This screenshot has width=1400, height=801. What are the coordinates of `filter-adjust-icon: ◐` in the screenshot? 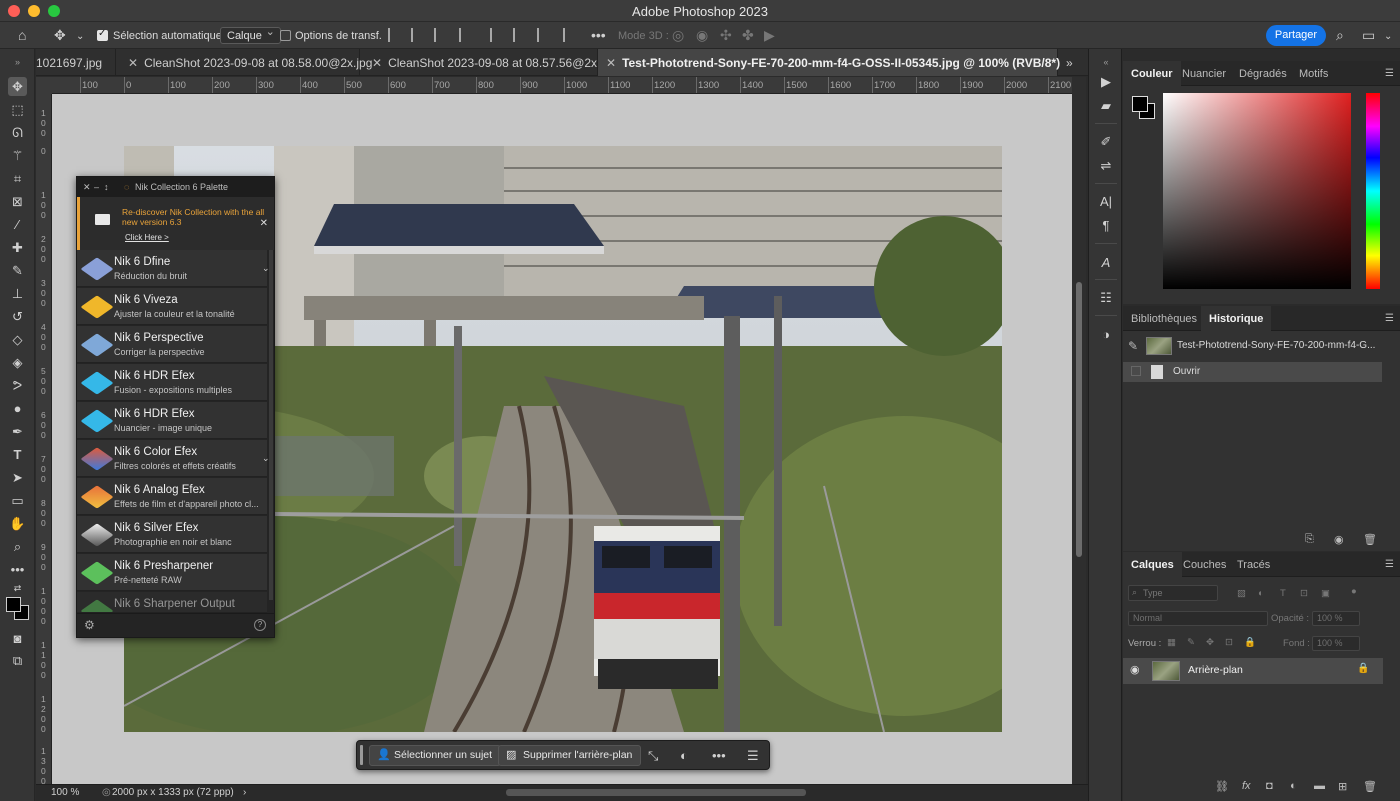 It's located at (1261, 593).